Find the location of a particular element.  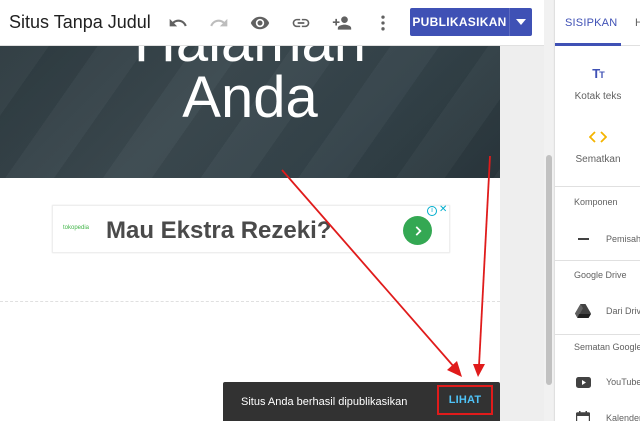

panel-tabs: SISIPKAN H is located at coordinates (597, 23).